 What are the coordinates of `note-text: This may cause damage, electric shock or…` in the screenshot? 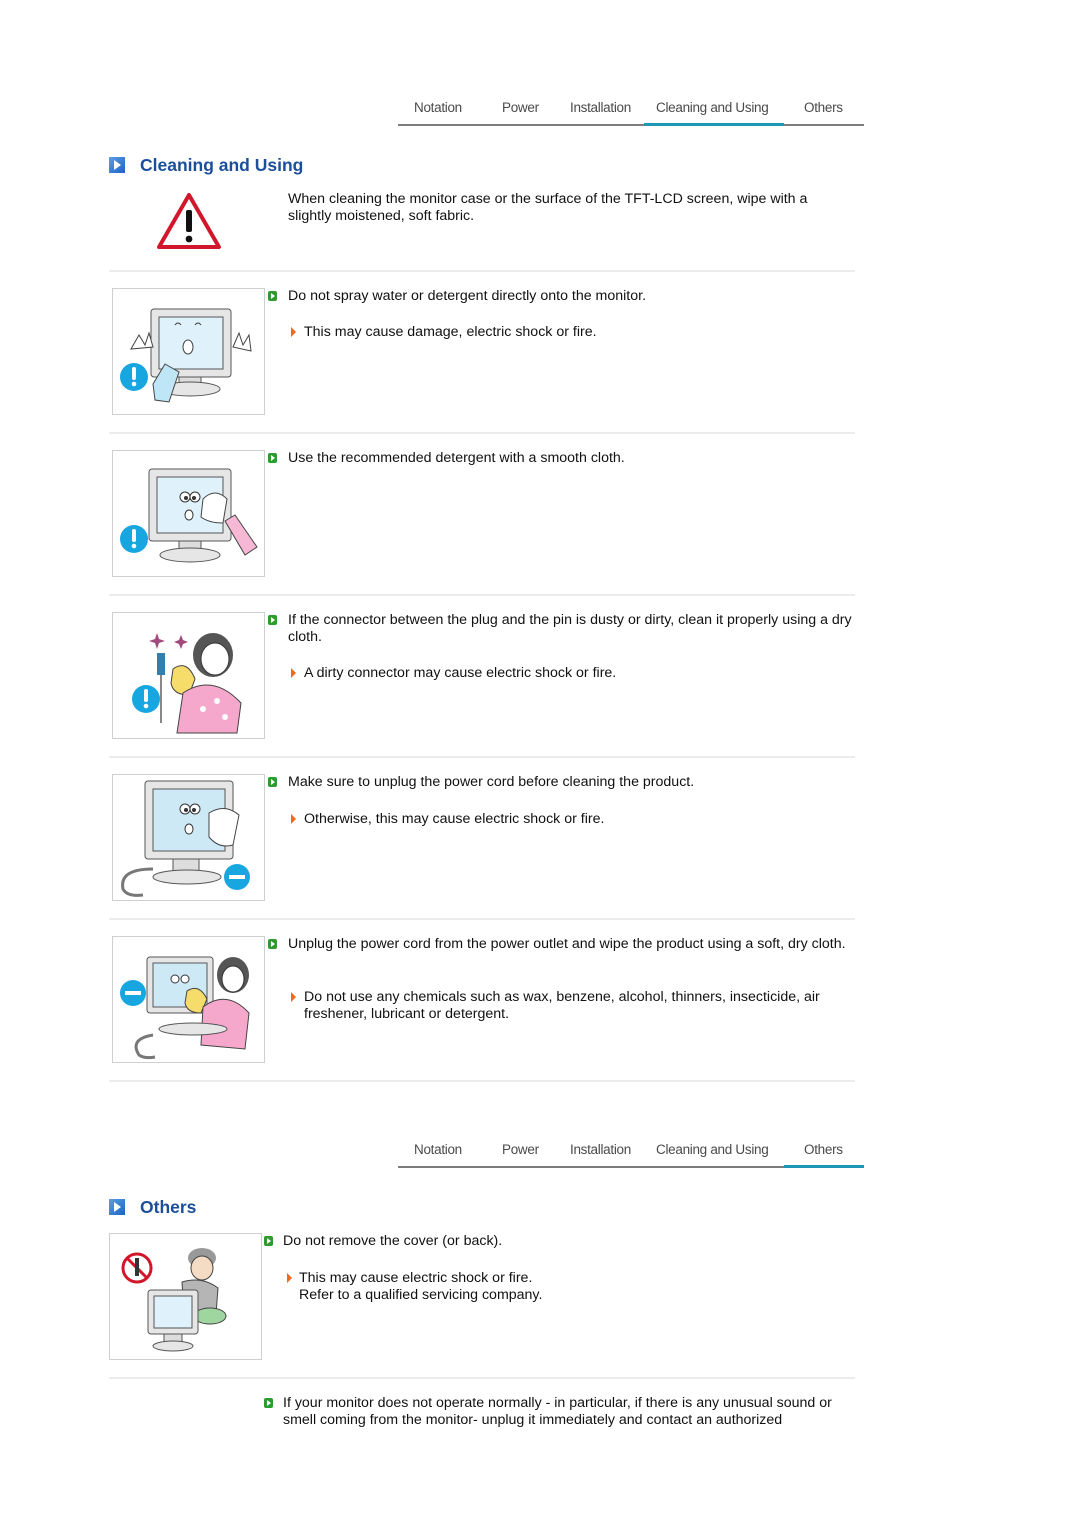 It's located at (450, 332).